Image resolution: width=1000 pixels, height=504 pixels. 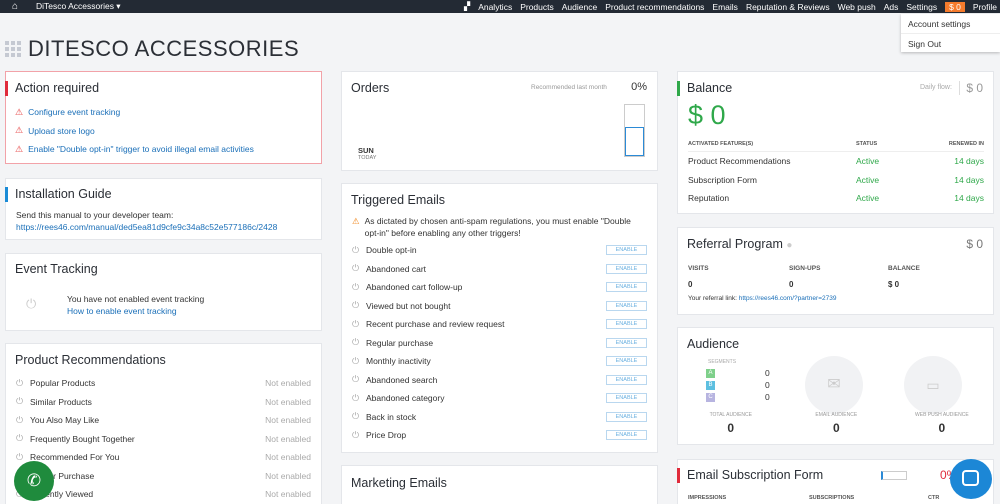 I want to click on segment-row: B0, so click(x=738, y=385).